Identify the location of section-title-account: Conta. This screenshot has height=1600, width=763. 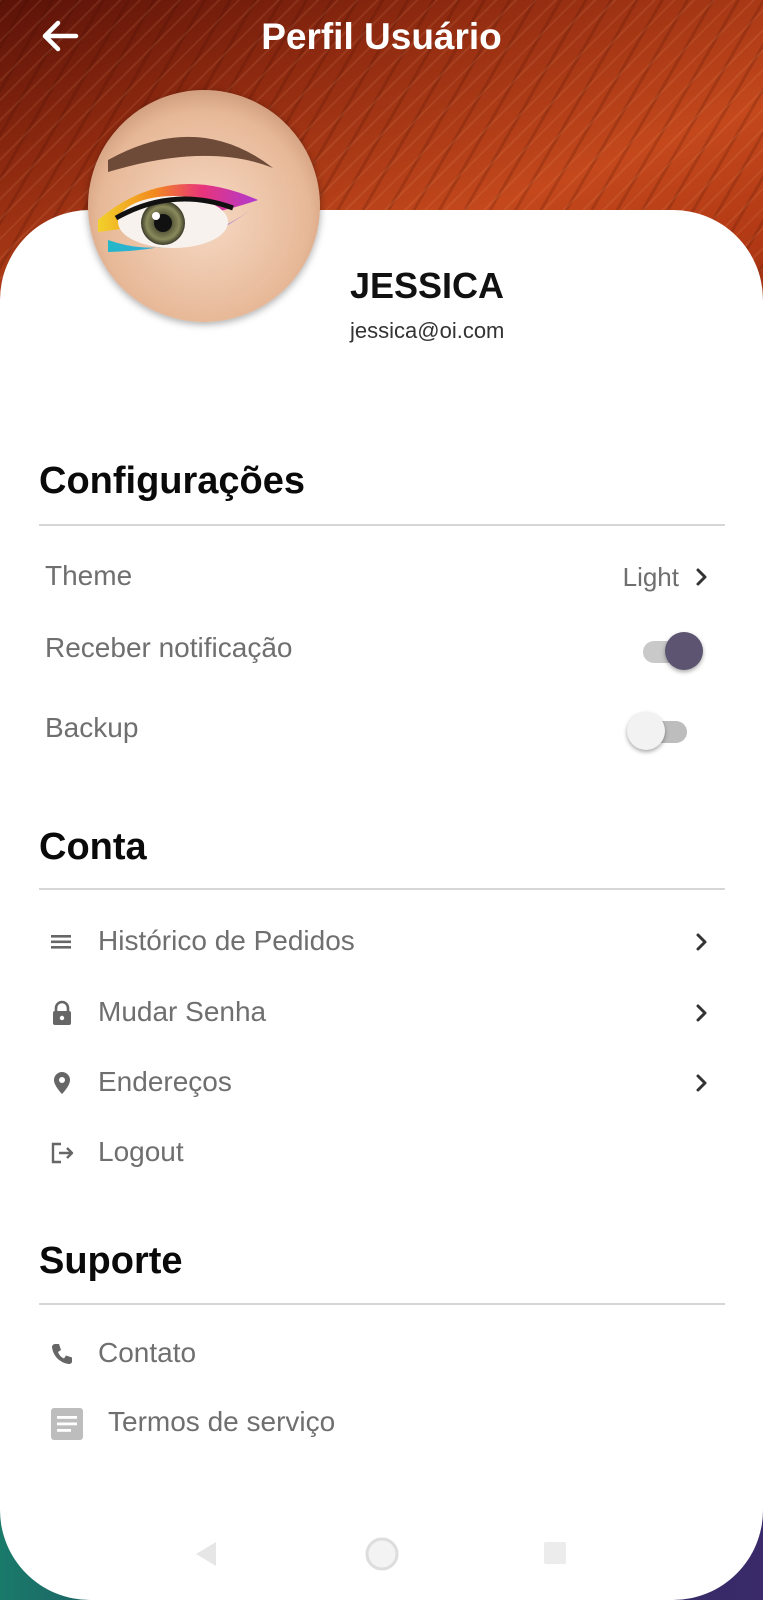
(93, 847).